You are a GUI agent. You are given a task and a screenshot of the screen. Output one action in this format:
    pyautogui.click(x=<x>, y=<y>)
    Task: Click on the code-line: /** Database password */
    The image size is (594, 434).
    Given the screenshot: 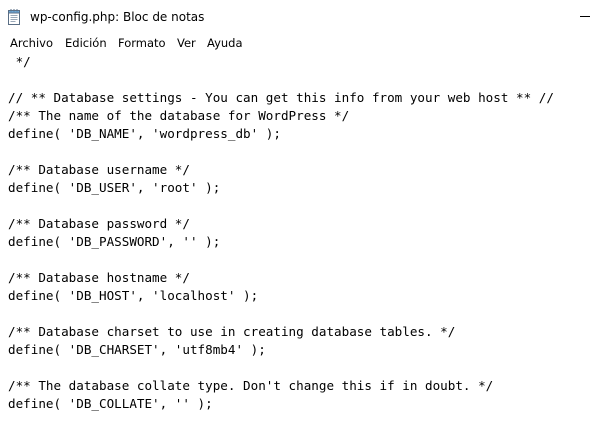 What is the action you would take?
    pyautogui.click(x=99, y=223)
    